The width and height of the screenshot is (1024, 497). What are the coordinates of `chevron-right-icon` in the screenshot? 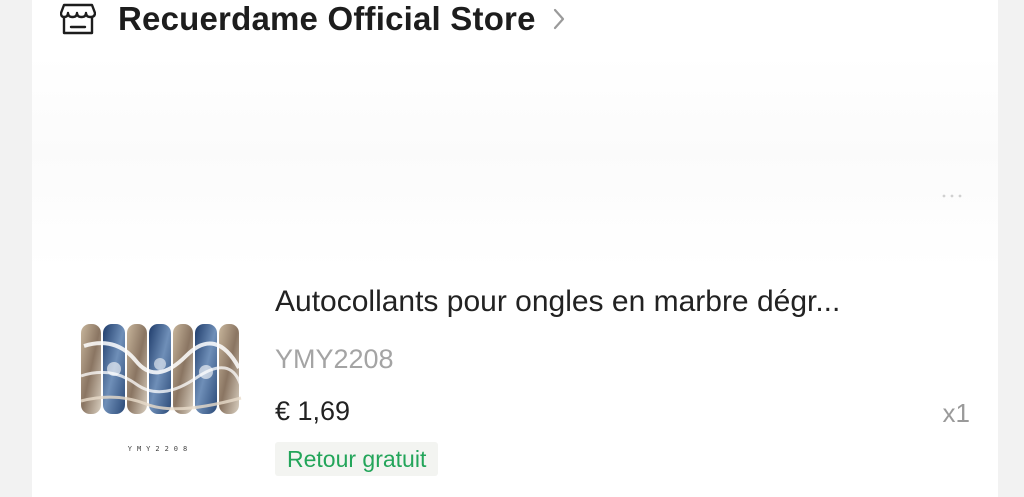 It's located at (560, 19).